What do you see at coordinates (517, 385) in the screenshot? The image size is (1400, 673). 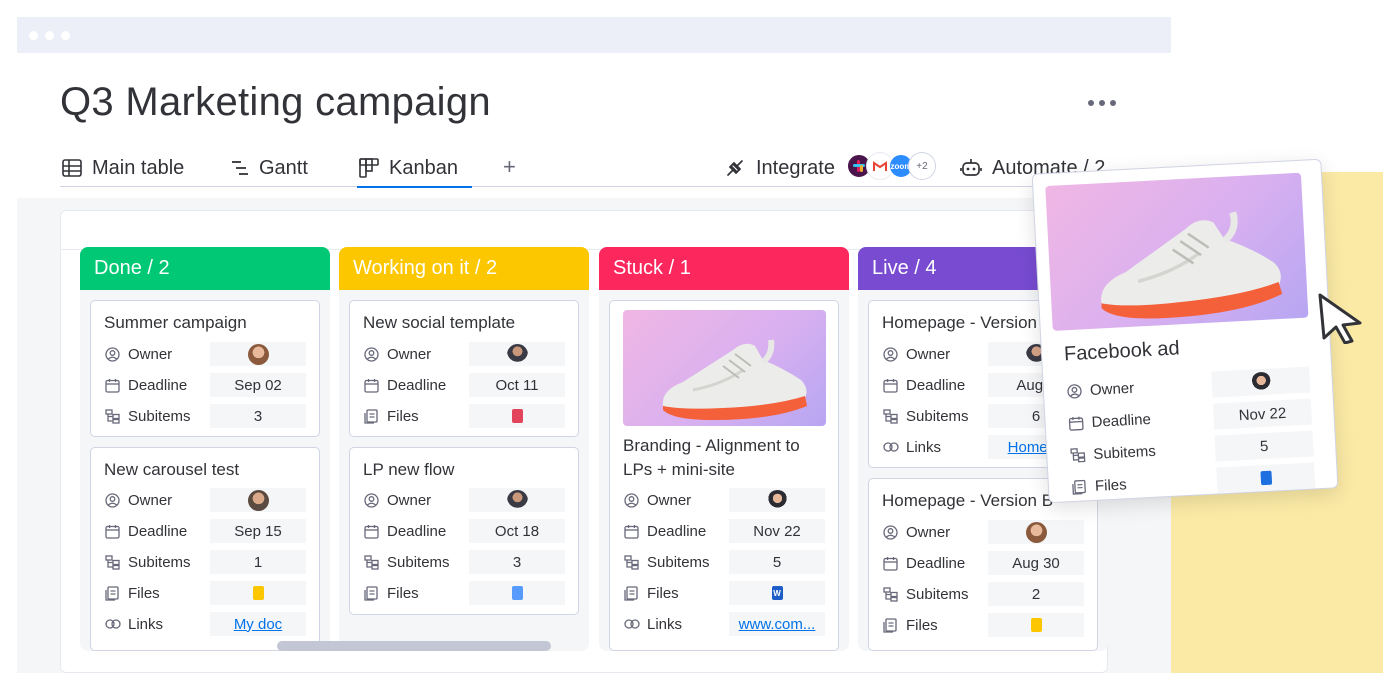 I see `deadline-value: Oct 11` at bounding box center [517, 385].